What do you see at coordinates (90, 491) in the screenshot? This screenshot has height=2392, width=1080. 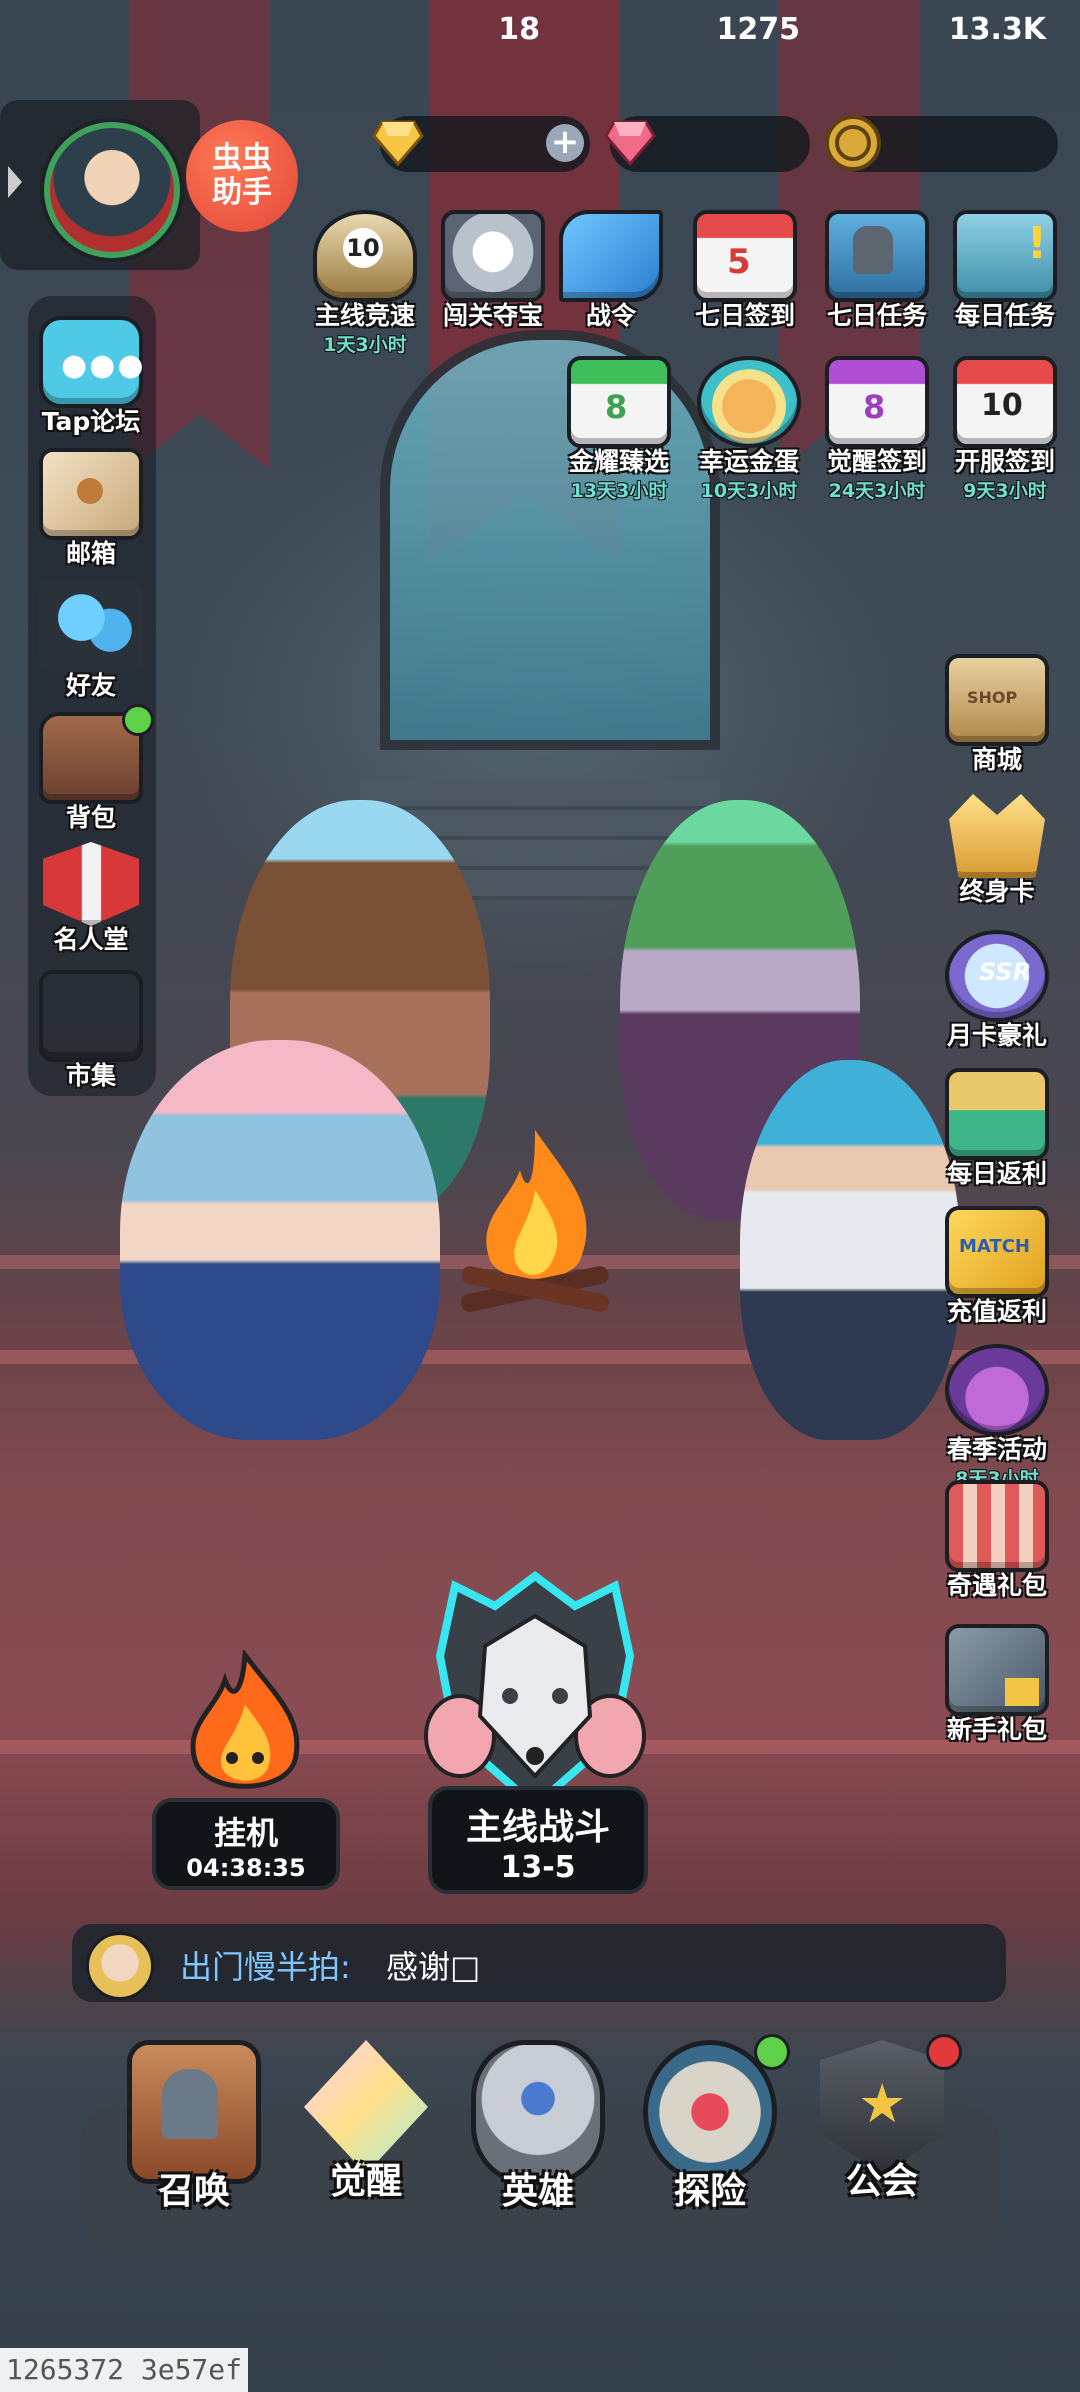 I see `mail-seal-icon` at bounding box center [90, 491].